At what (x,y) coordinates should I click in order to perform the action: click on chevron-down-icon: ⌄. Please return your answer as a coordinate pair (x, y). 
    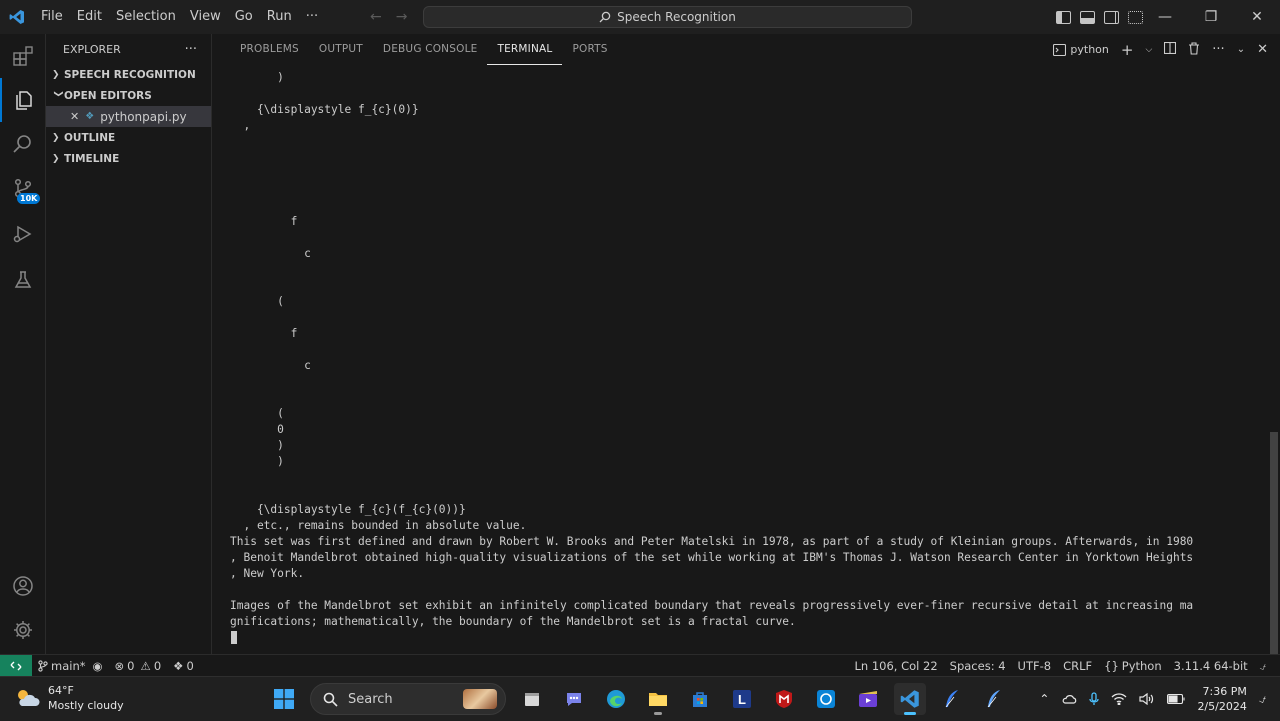
    Looking at the image, I should click on (1241, 49).